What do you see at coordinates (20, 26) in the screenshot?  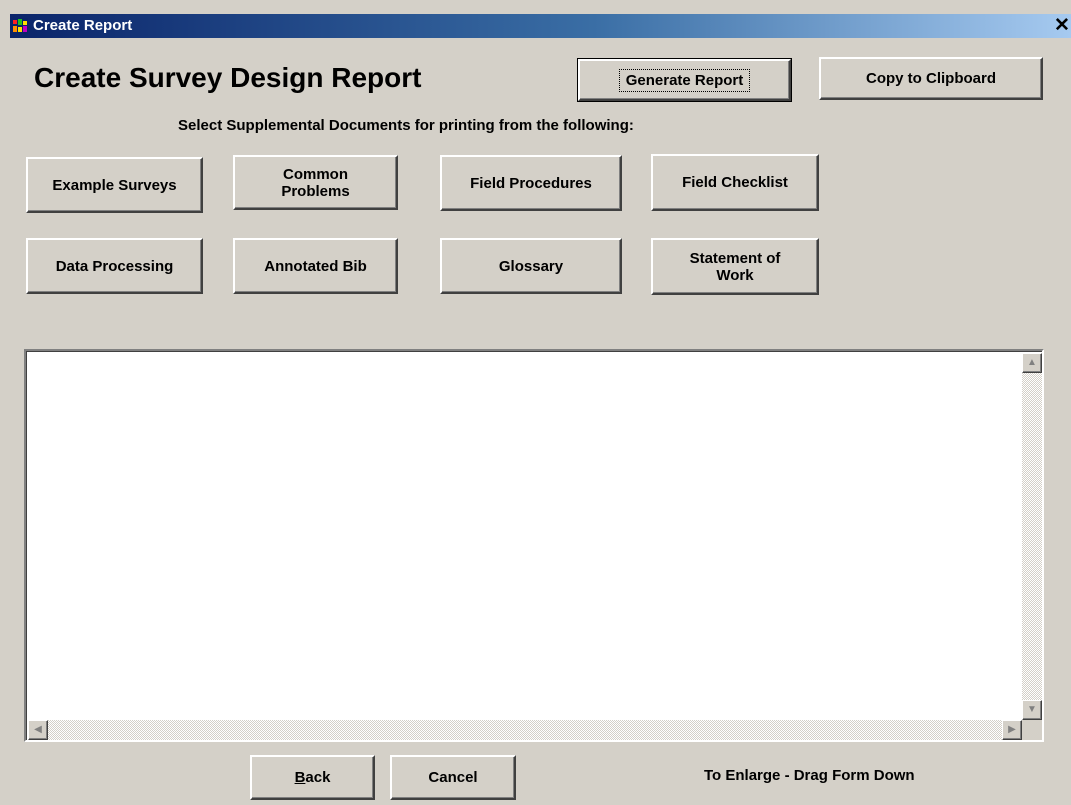 I see `app-icon` at bounding box center [20, 26].